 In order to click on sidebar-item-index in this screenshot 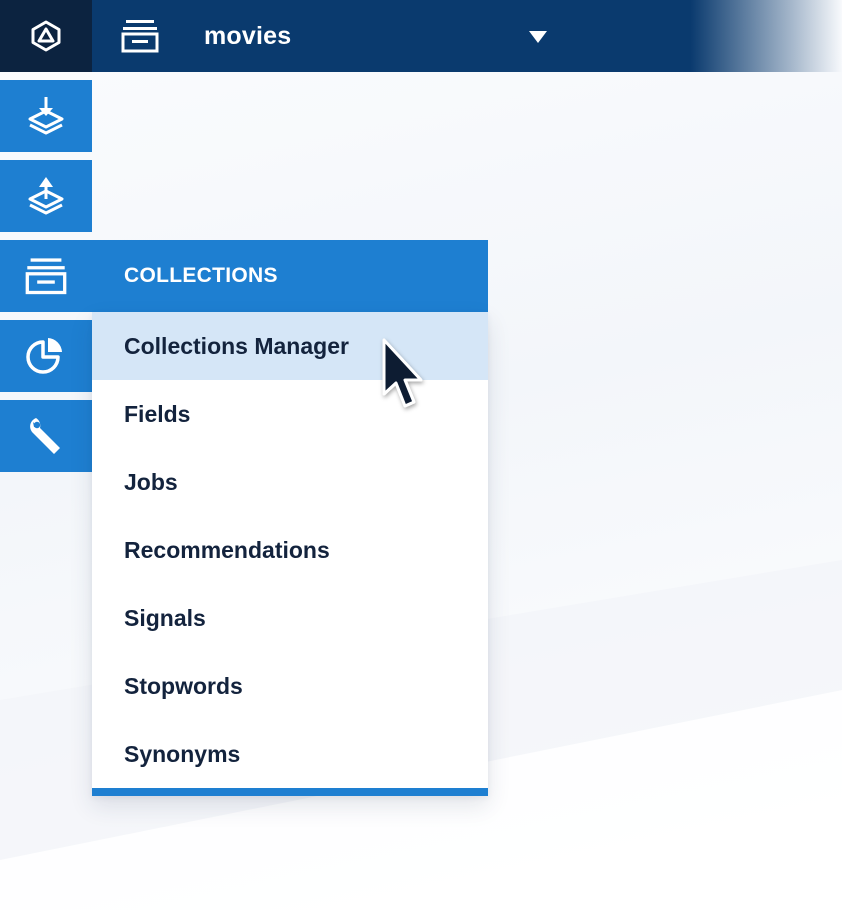, I will do `click(46, 116)`.